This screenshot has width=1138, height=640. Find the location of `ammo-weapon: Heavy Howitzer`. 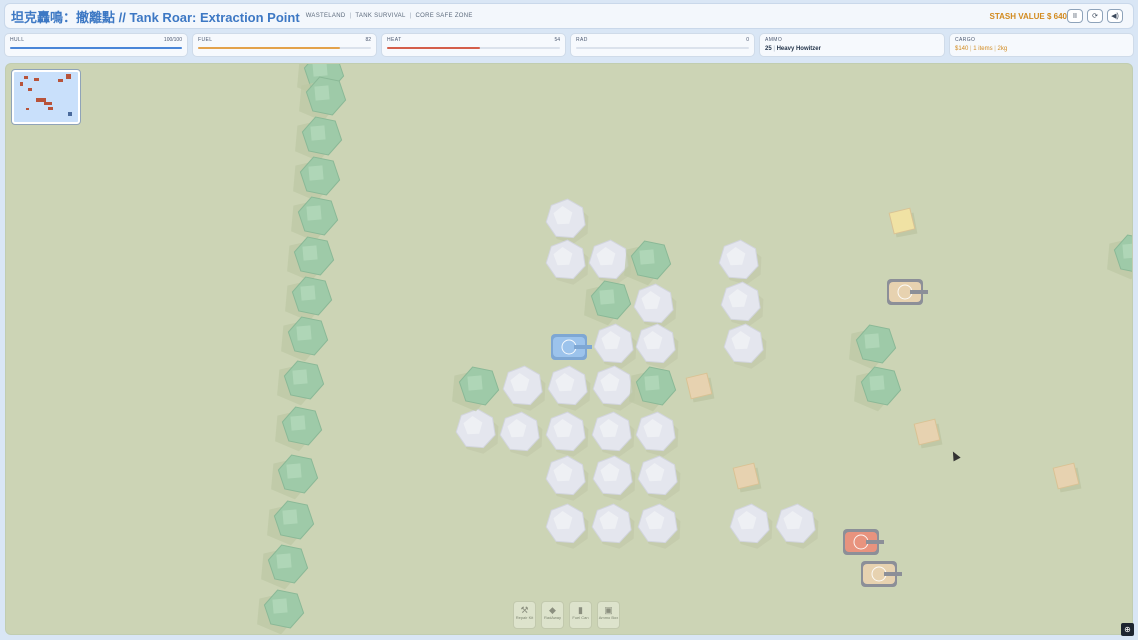

ammo-weapon: Heavy Howitzer is located at coordinates (798, 49).